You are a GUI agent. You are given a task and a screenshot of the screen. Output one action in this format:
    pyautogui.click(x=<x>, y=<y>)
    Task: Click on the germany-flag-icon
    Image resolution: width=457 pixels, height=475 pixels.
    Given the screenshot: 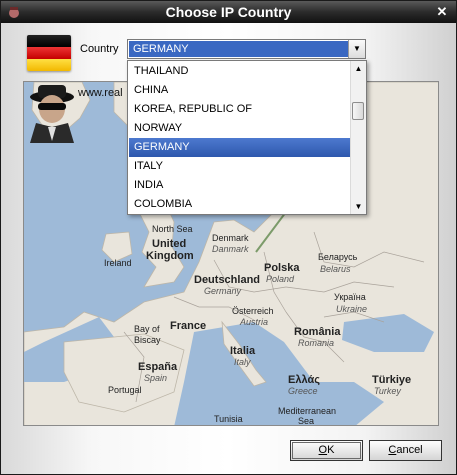 What is the action you would take?
    pyautogui.click(x=49, y=53)
    